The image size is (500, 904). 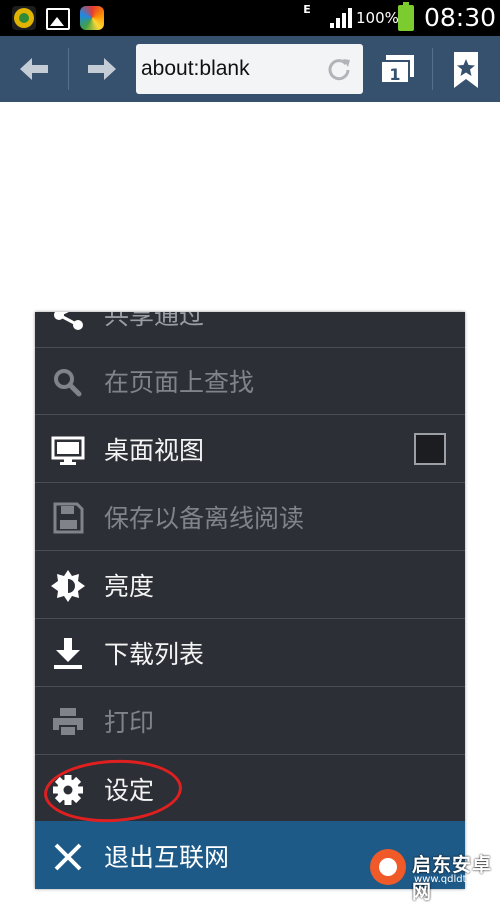 I want to click on menu-item-label: 桌面视图, so click(x=154, y=450).